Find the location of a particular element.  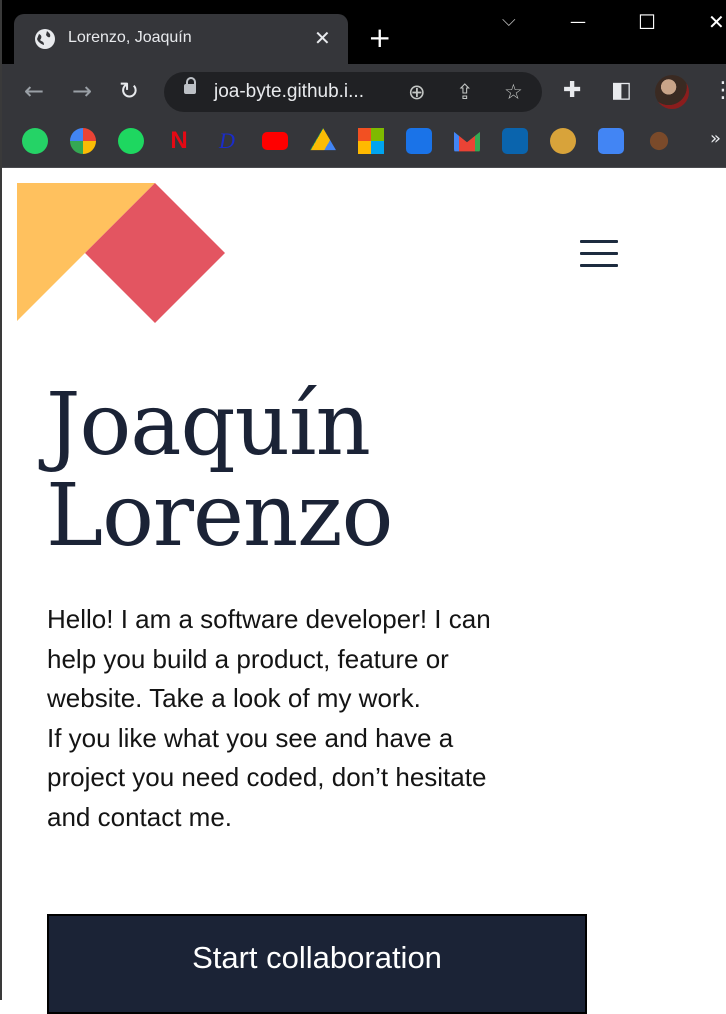

close-window-button: ✕ is located at coordinates (716, 22).